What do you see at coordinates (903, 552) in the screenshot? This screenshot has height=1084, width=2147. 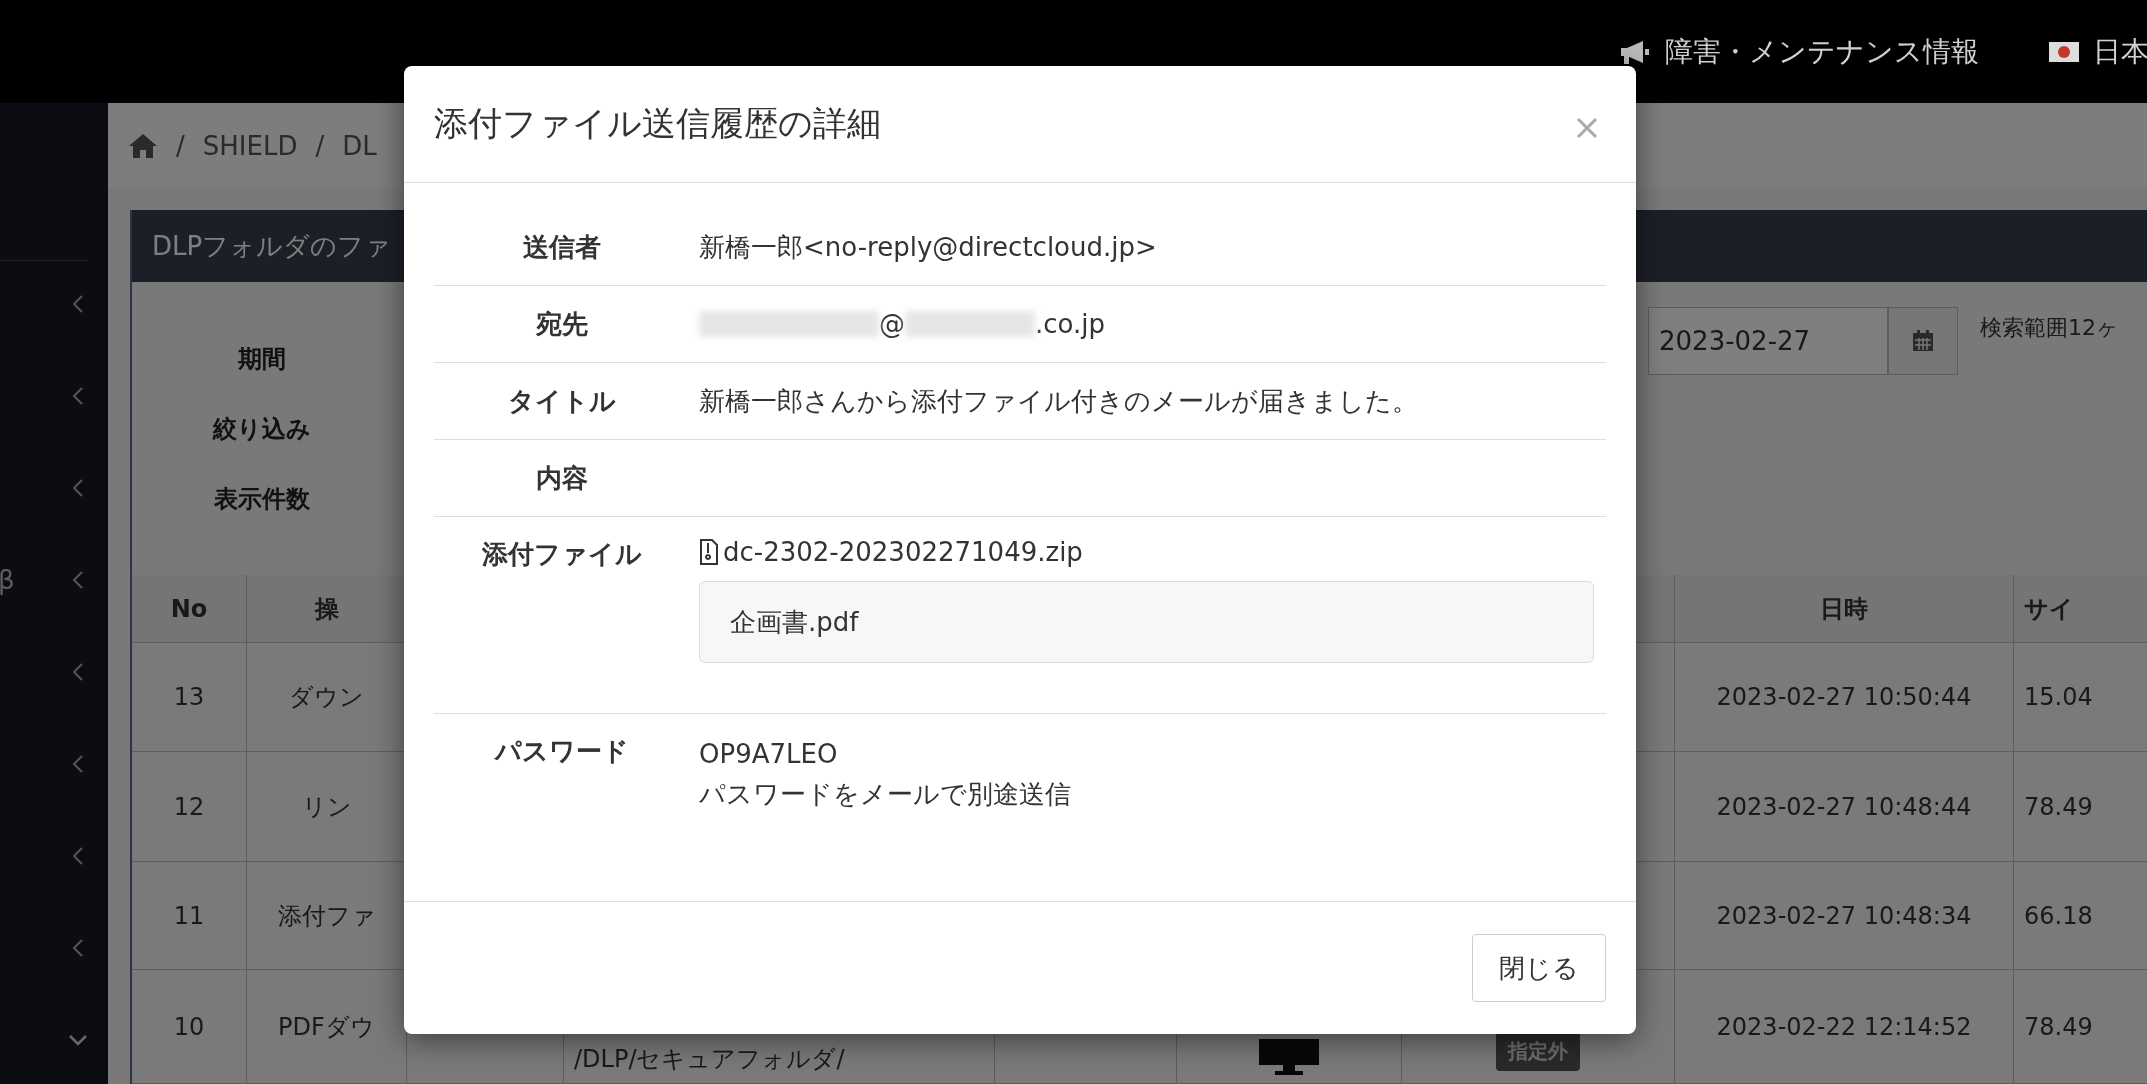 I see `file-name: dc-2302-202302271049.zip` at bounding box center [903, 552].